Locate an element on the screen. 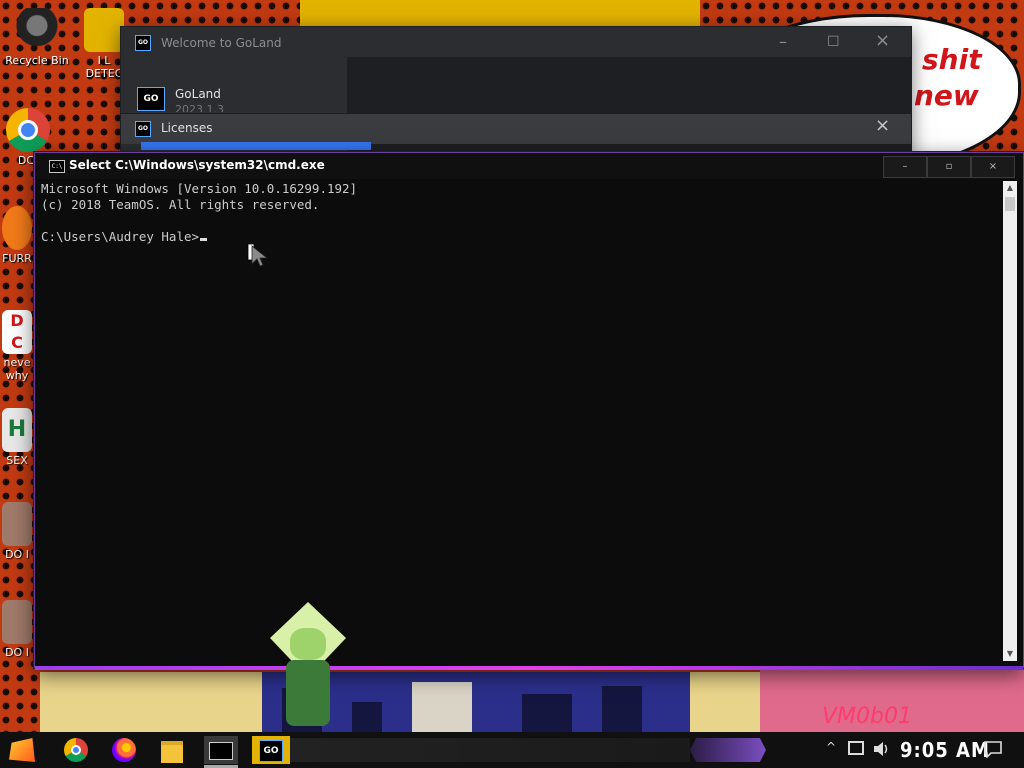 This screenshot has width=1024, height=768. taskbar-file-explorer is located at coordinates (172, 750).